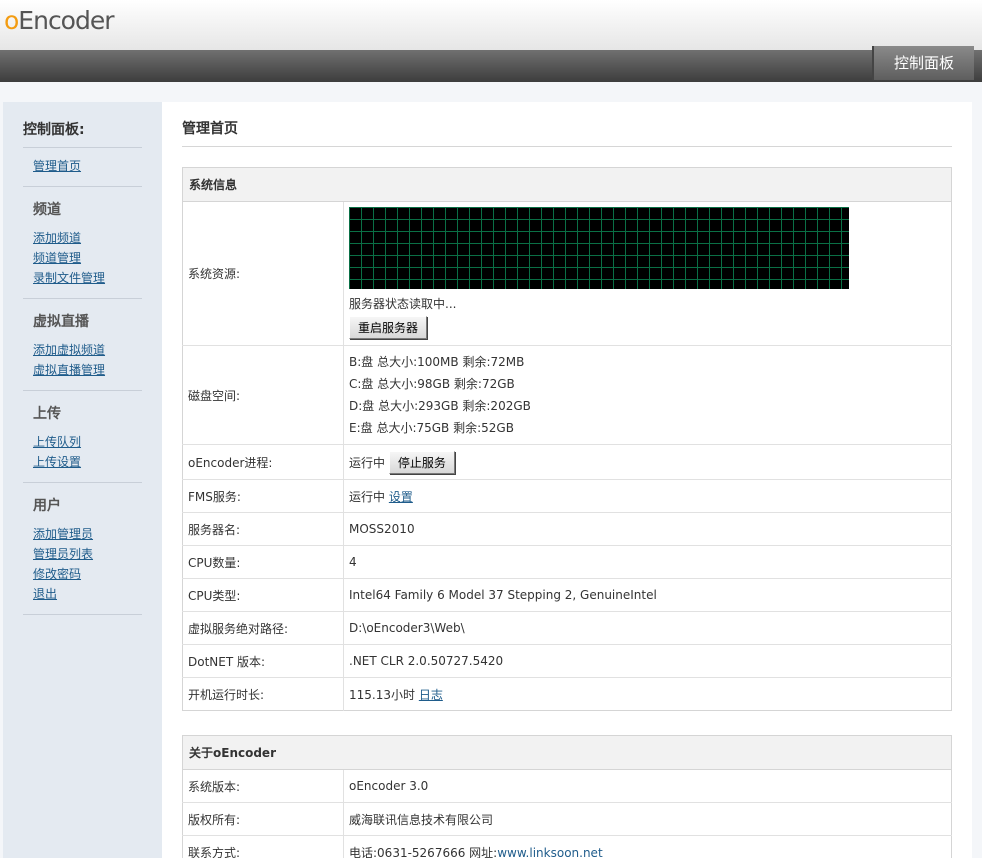 The image size is (982, 858). I want to click on table-row: 系统版本: oEncoder 3.0, so click(567, 786).